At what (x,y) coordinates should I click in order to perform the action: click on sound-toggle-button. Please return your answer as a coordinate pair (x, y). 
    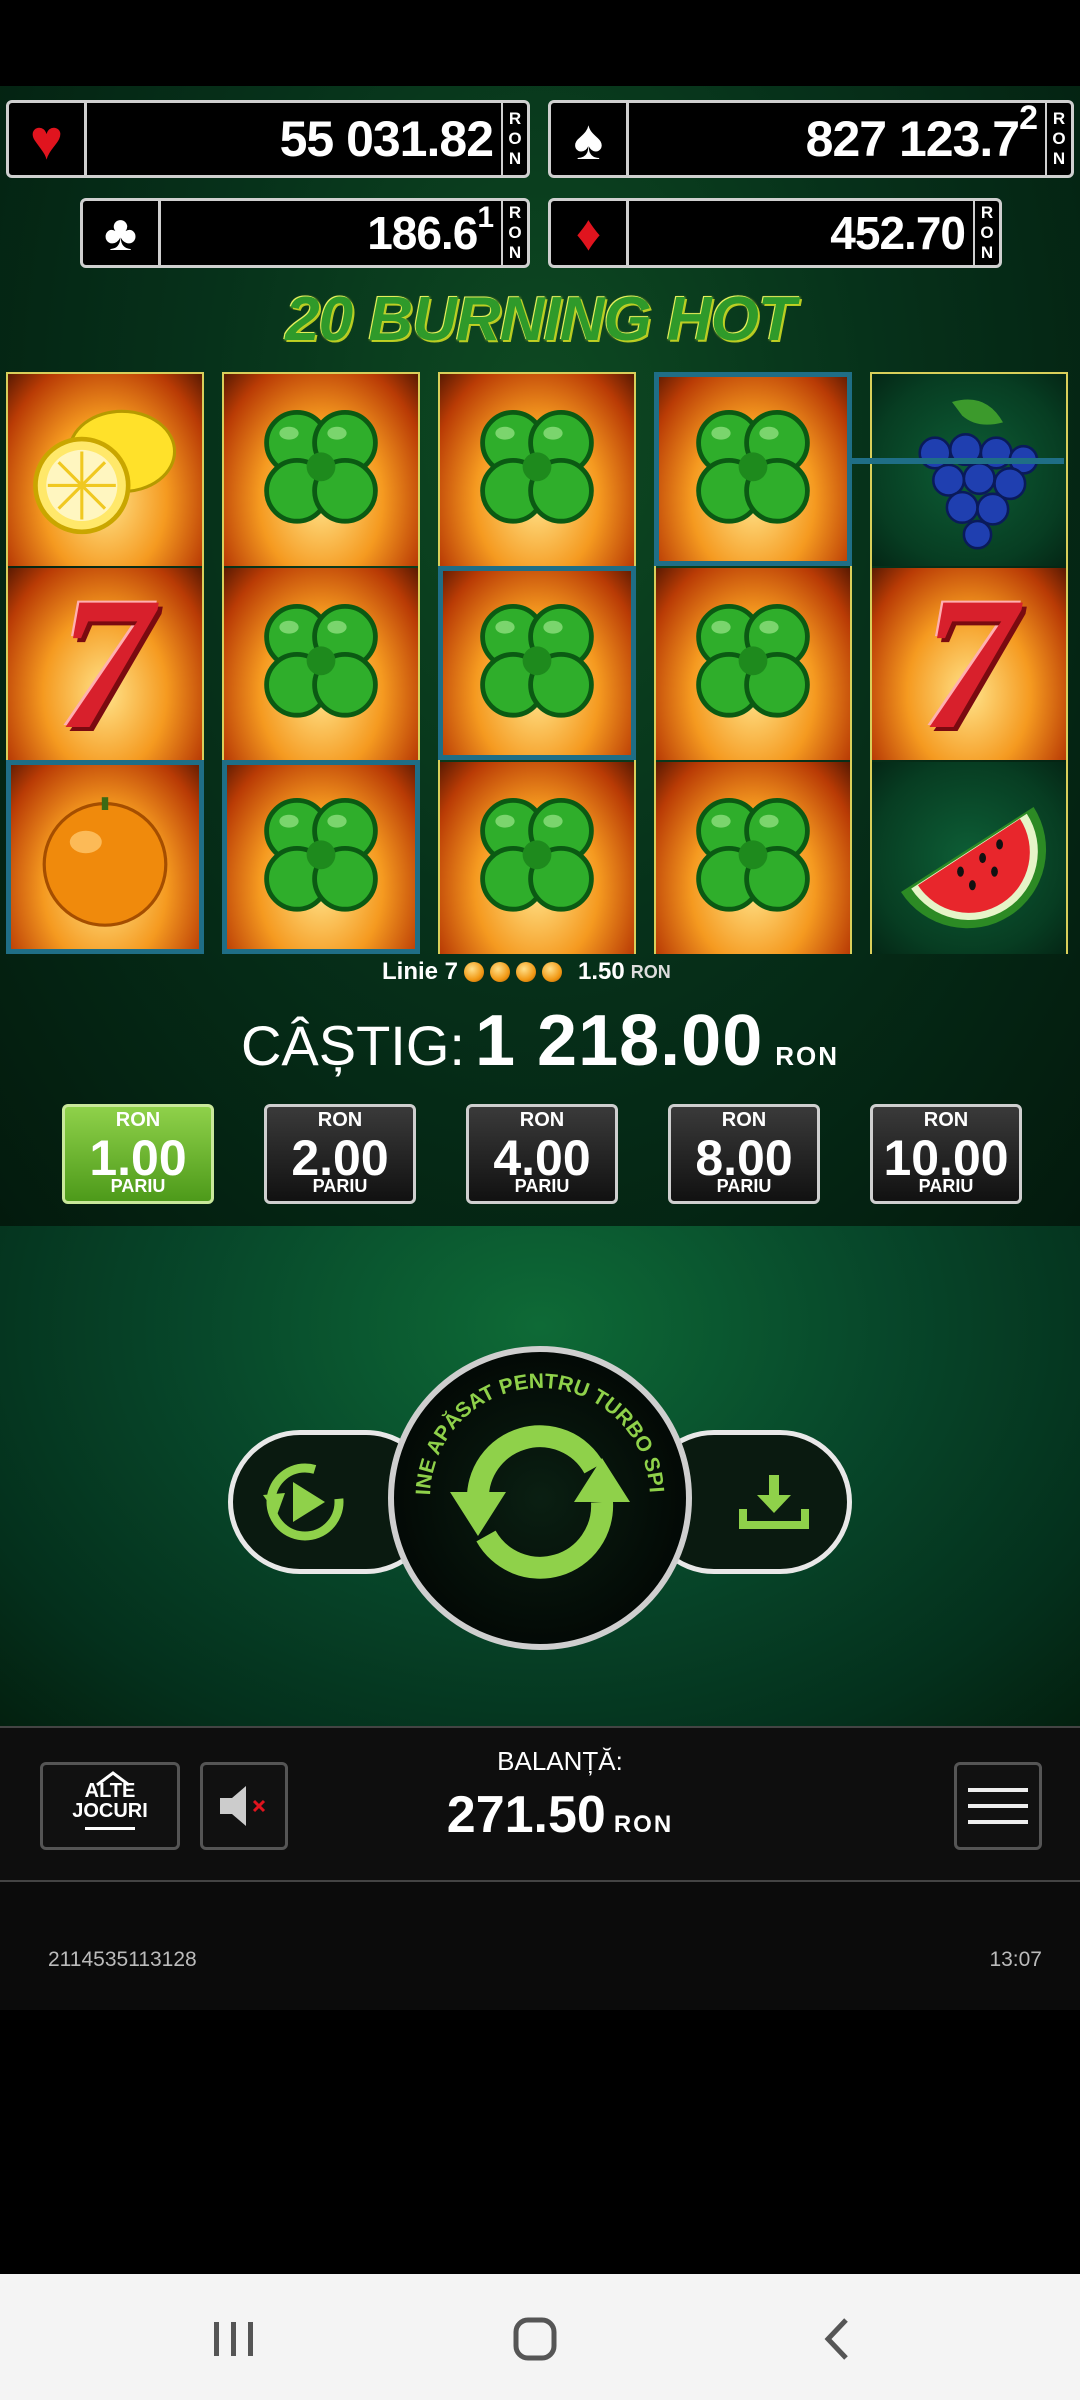
    Looking at the image, I should click on (244, 1806).